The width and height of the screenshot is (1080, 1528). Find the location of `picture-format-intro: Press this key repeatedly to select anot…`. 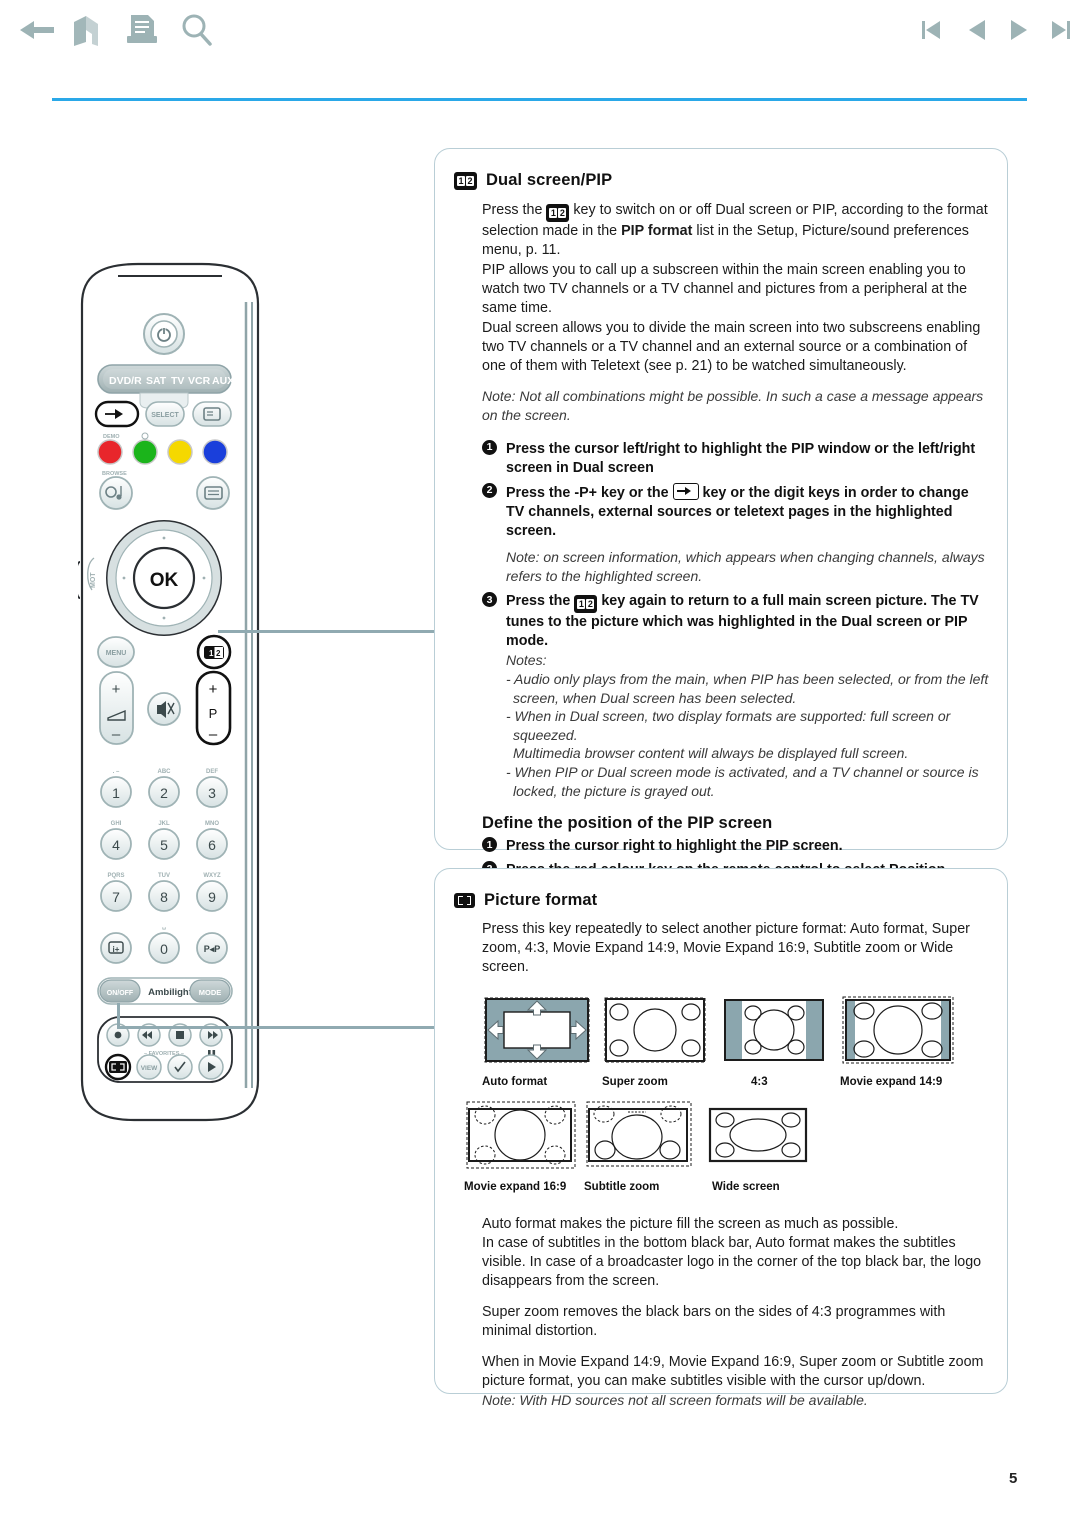

picture-format-intro: Press this key repeatedly to select anot… is located at coordinates (726, 948).